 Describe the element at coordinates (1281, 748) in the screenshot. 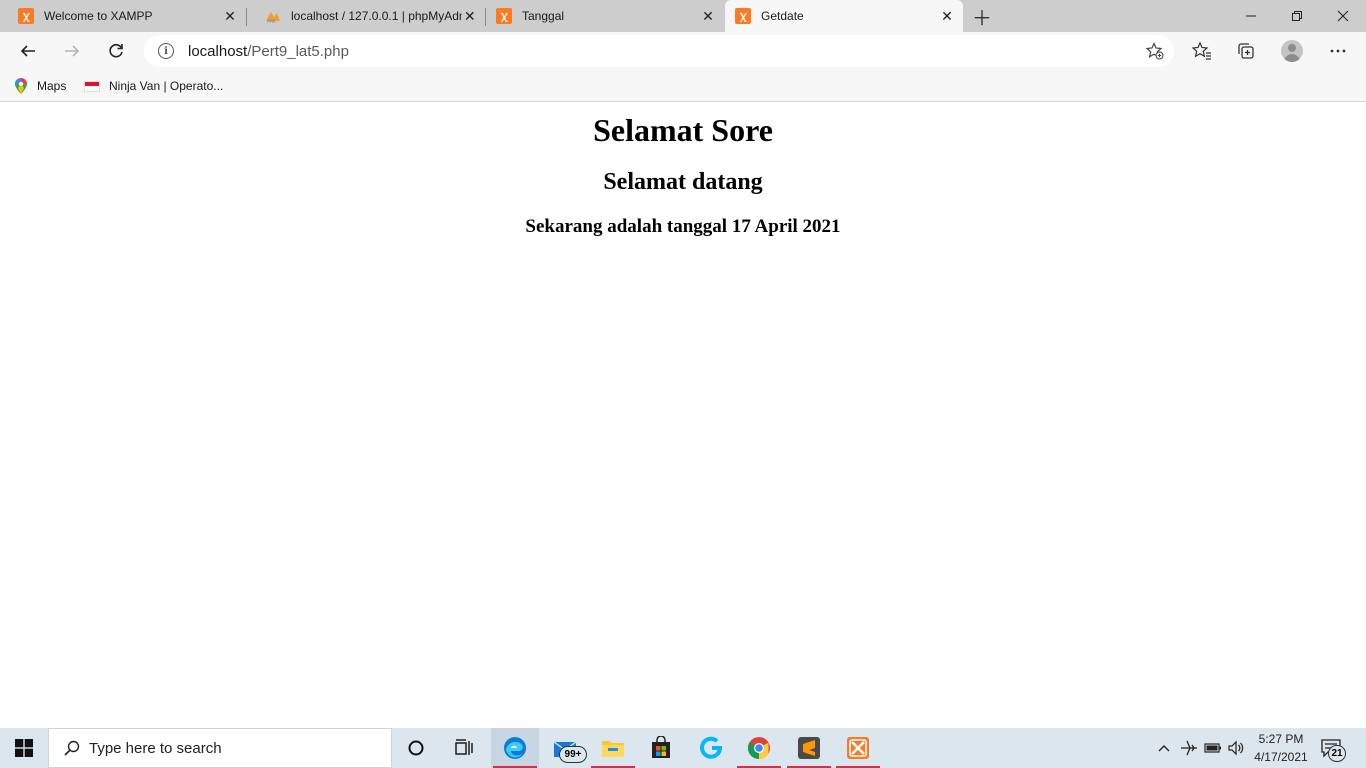

I see `system-clock: 5:27 PM 4/17/2021` at that location.